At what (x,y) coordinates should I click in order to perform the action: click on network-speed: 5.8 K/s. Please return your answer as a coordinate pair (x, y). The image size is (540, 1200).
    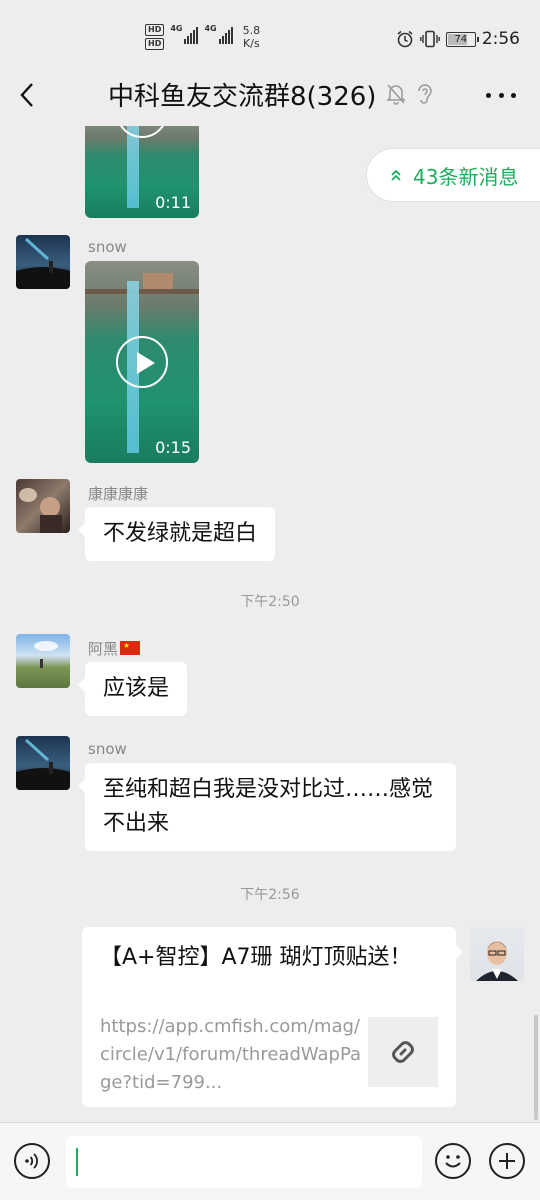
    Looking at the image, I should click on (251, 37).